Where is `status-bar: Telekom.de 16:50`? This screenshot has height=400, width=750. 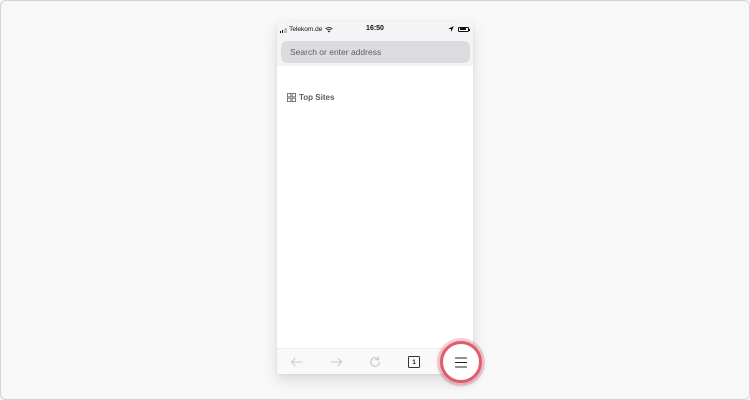 status-bar: Telekom.de 16:50 is located at coordinates (375, 30).